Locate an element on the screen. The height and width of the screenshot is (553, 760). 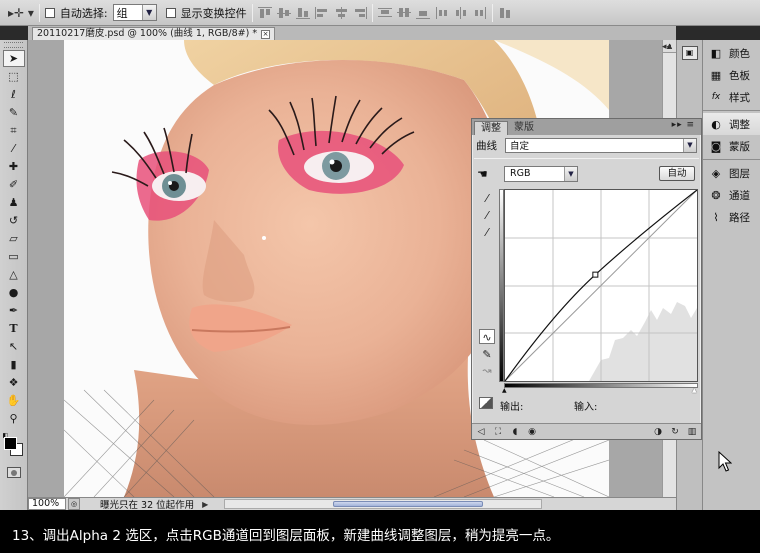
align-top-icon is located at coordinates (264, 12).